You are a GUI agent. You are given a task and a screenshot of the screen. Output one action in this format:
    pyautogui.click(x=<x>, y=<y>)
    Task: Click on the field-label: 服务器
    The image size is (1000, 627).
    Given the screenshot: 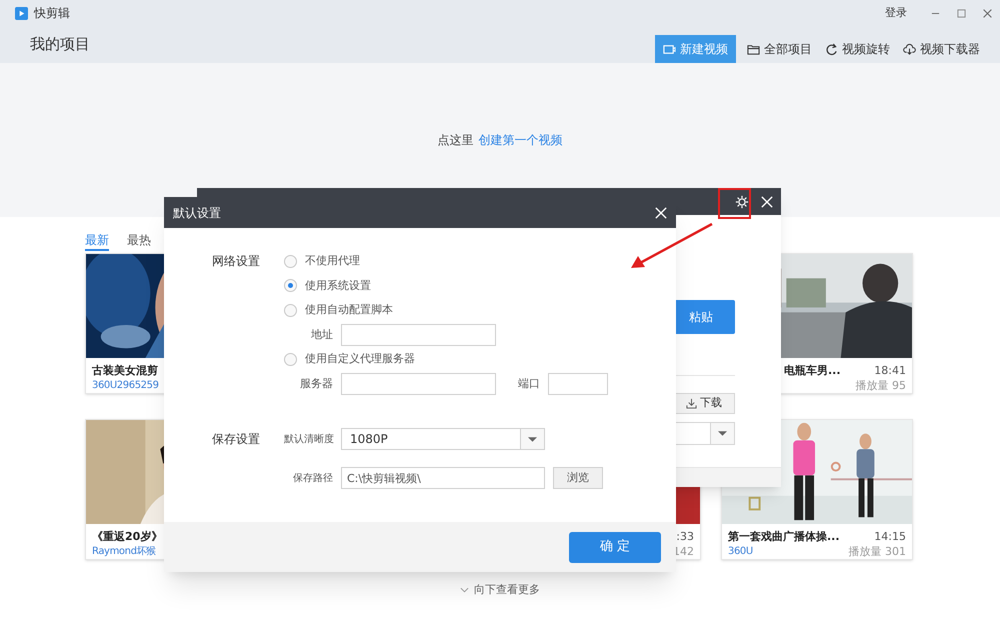 What is the action you would take?
    pyautogui.click(x=316, y=384)
    